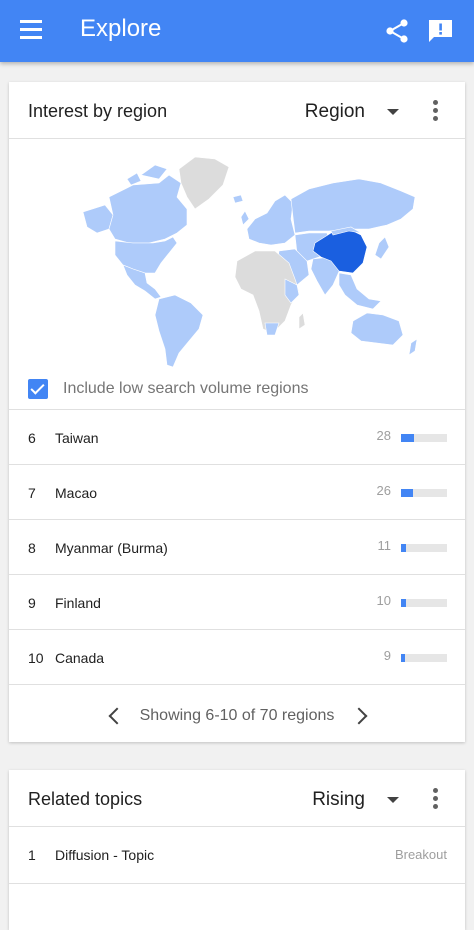 The image size is (474, 930). I want to click on region-row: 8 Myanmar (Burma) 11, so click(237, 547).